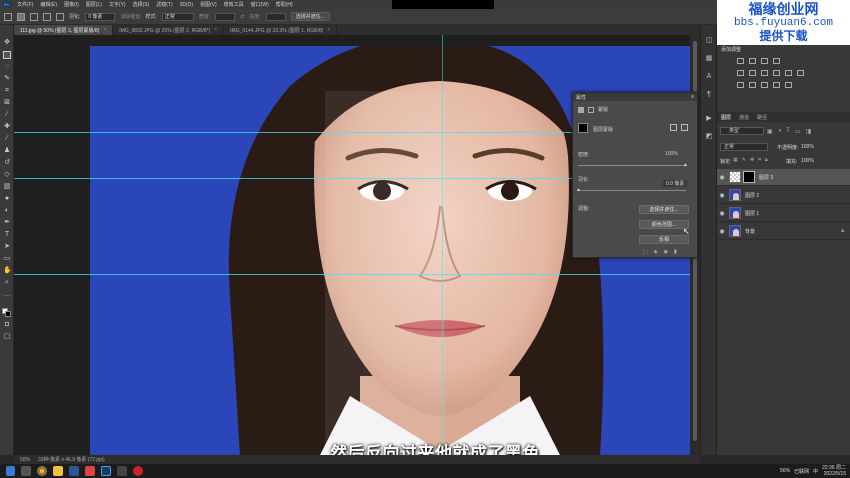 This screenshot has width=850, height=478. Describe the element at coordinates (752, 195) in the screenshot. I see `layer-name: 图层 2` at that location.